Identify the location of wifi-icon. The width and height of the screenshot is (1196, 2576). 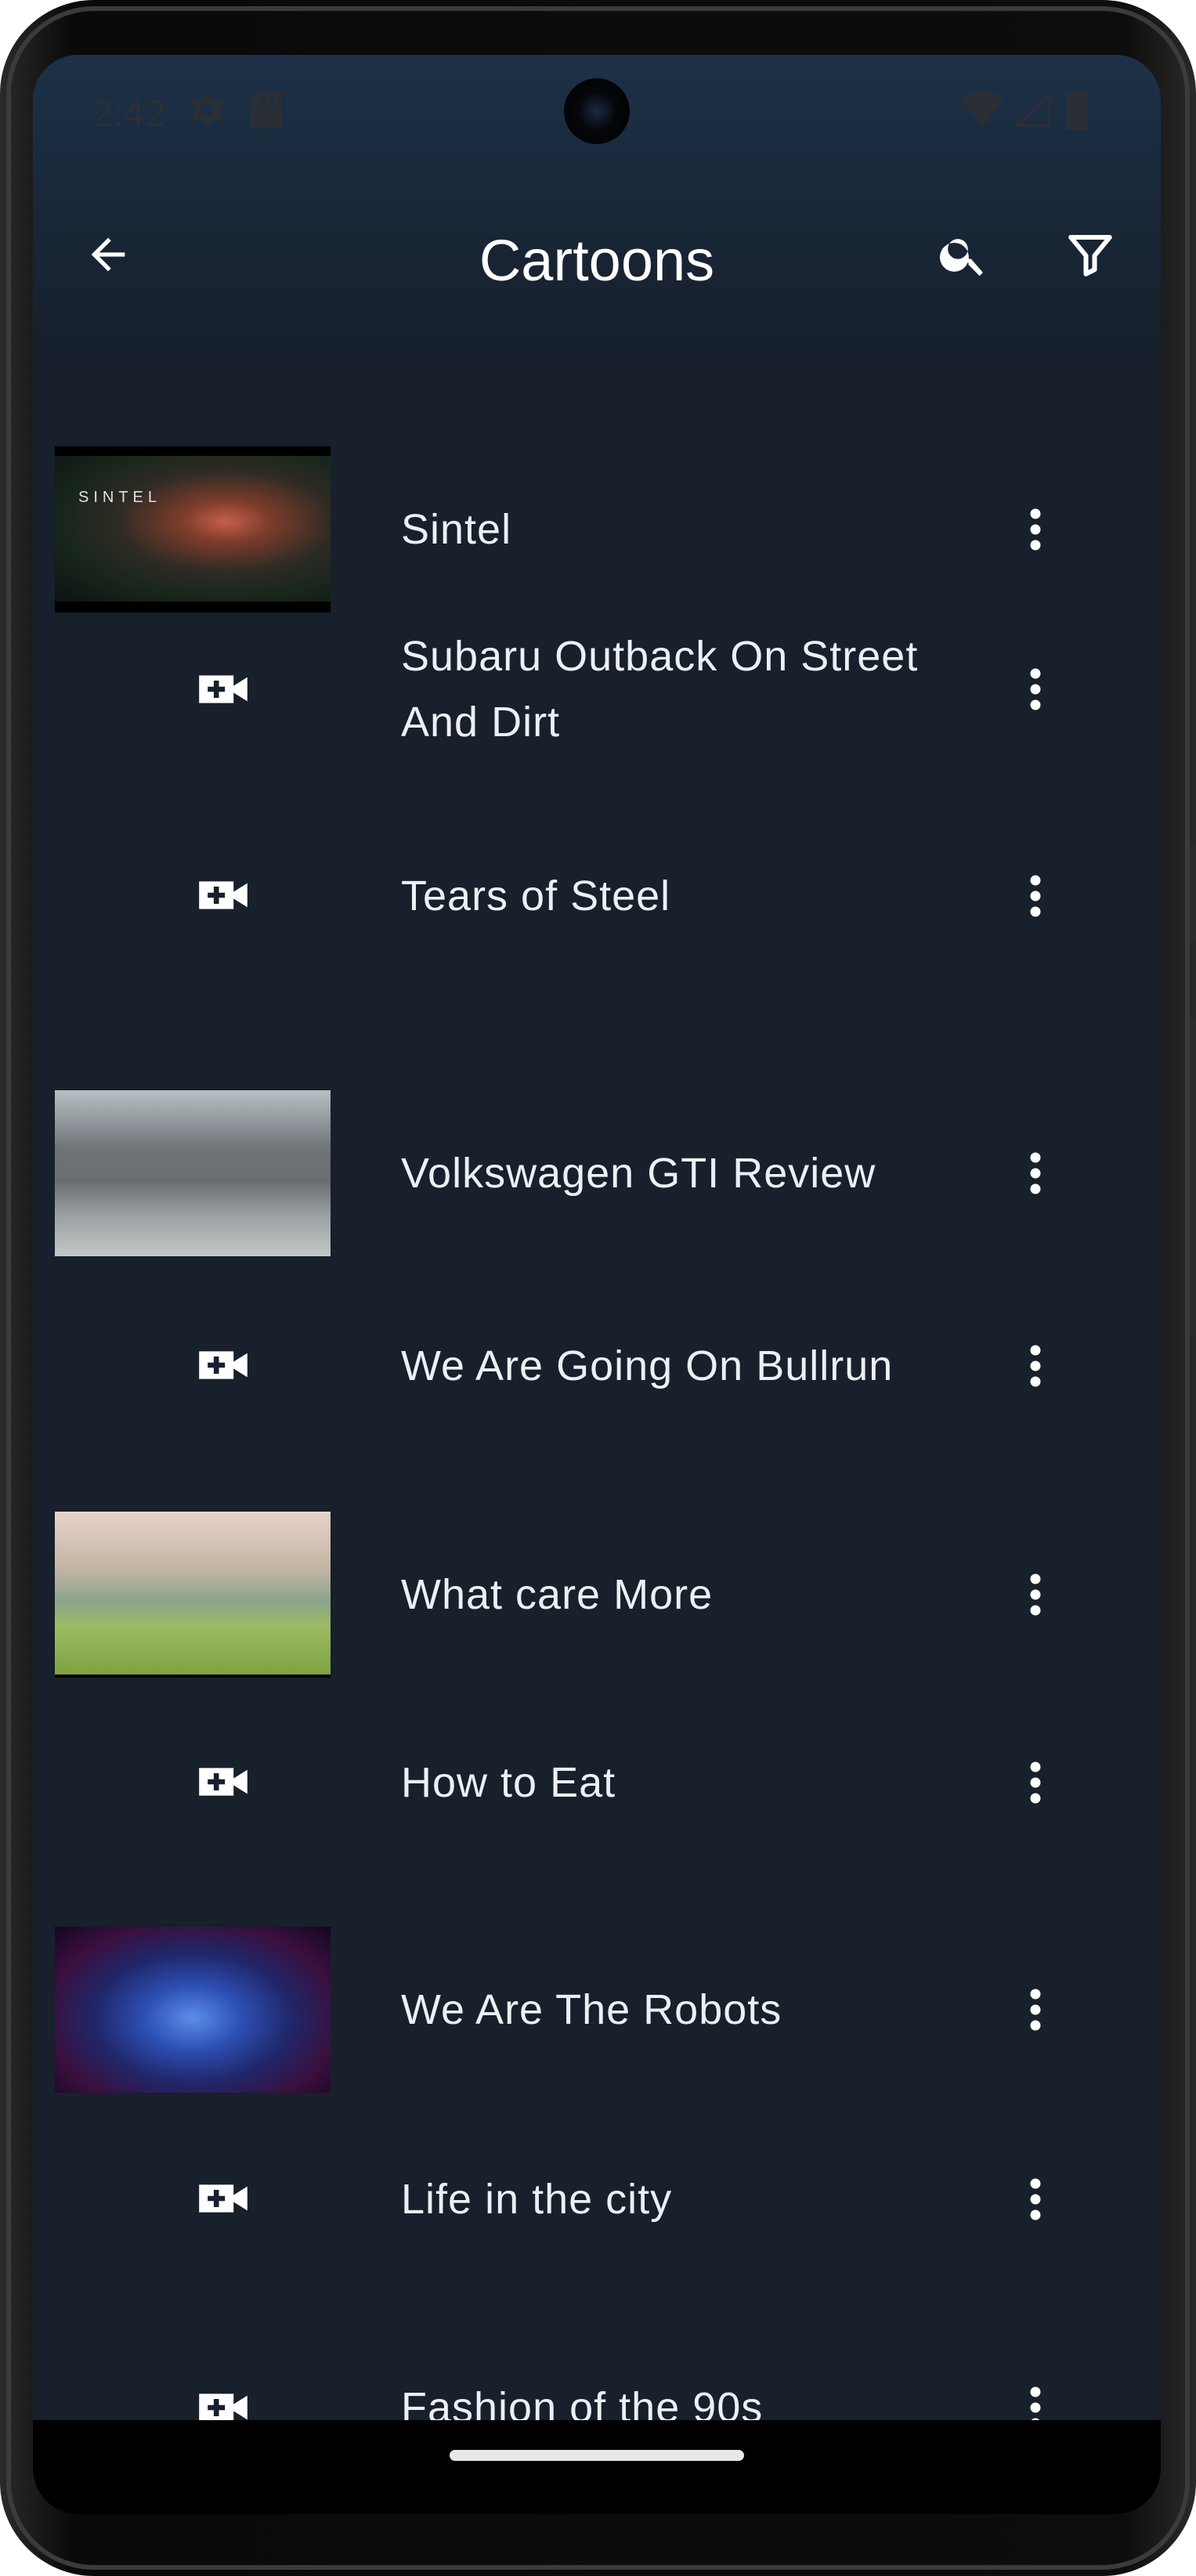
(982, 108).